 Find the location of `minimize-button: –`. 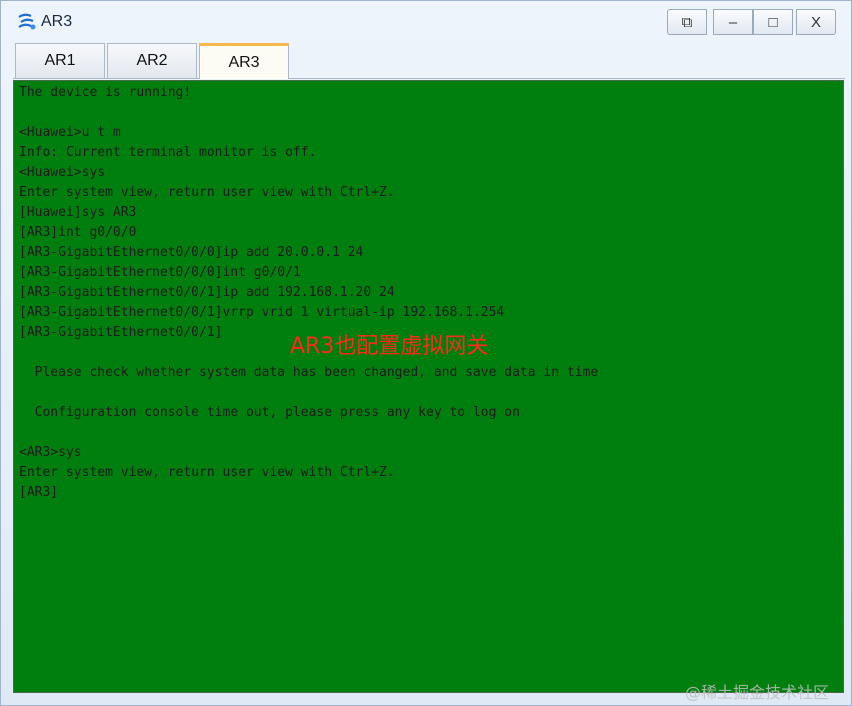

minimize-button: – is located at coordinates (733, 22).